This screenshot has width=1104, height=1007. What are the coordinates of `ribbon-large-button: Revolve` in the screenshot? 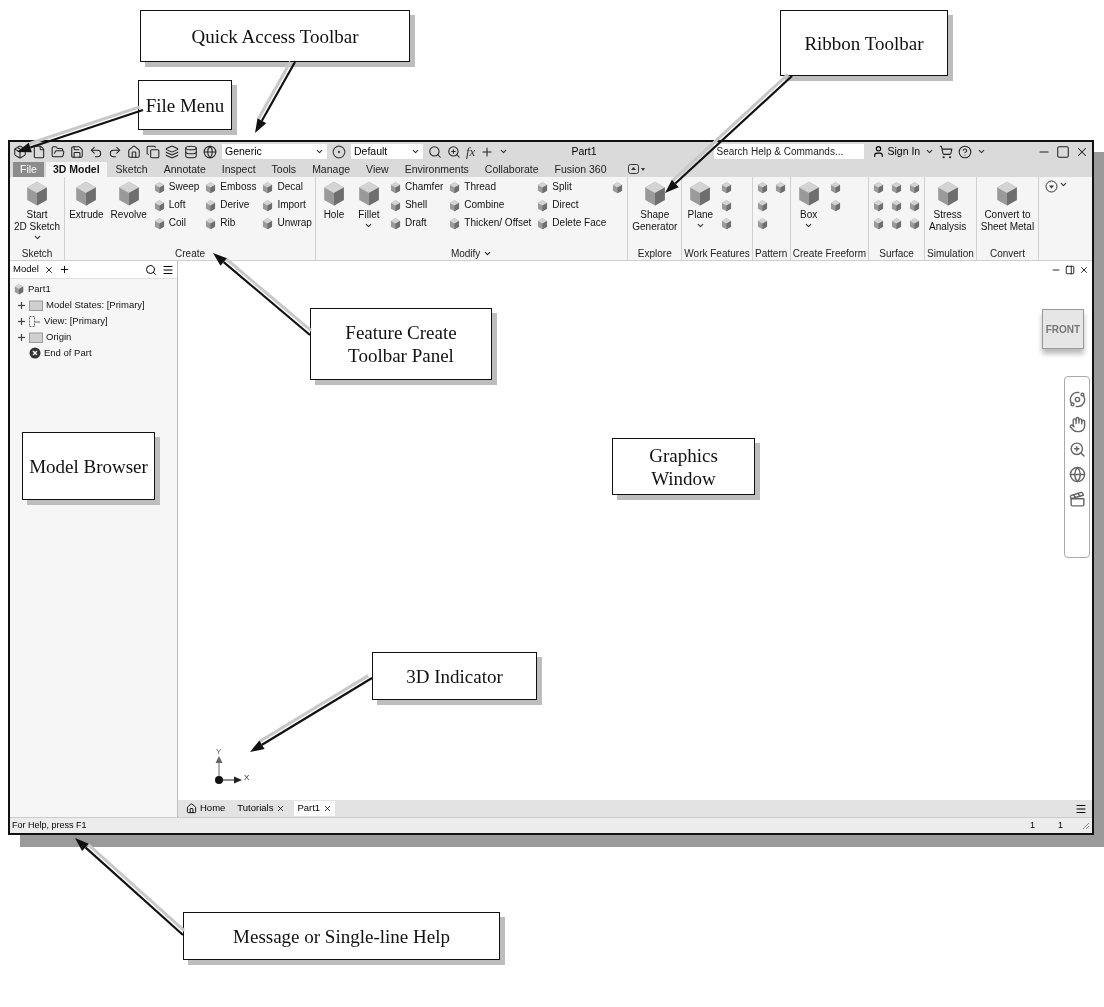 It's located at (128, 211).